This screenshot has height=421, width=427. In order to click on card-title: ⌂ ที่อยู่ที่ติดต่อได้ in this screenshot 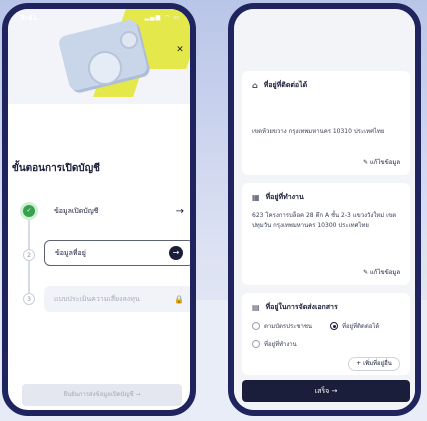, I will do `click(279, 85)`.